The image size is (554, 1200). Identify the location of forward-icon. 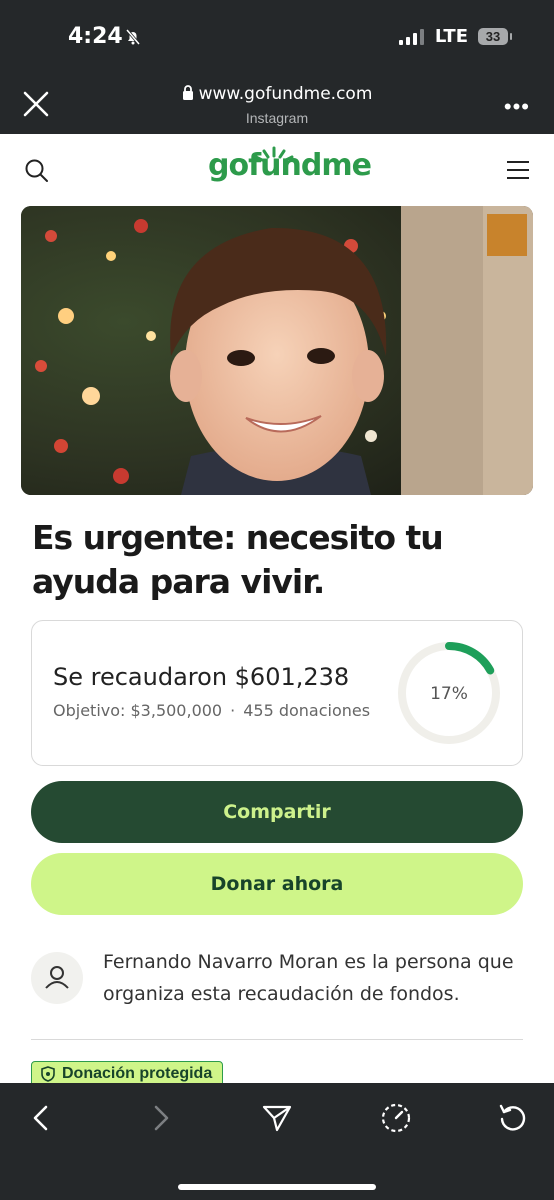
(160, 1118).